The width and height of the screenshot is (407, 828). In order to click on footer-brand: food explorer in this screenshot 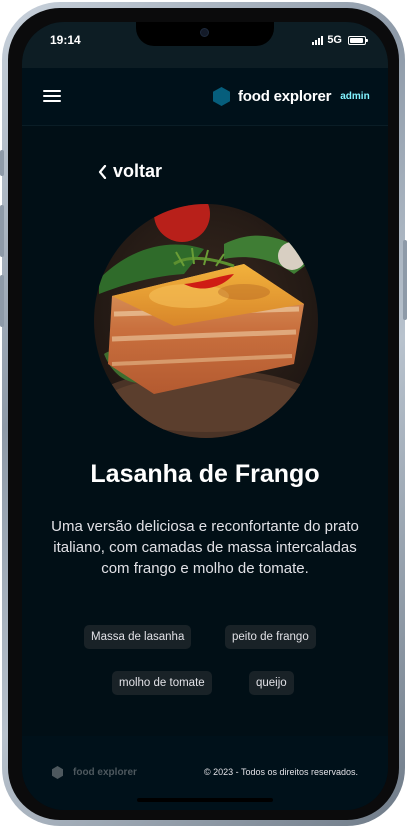, I will do `click(94, 772)`.